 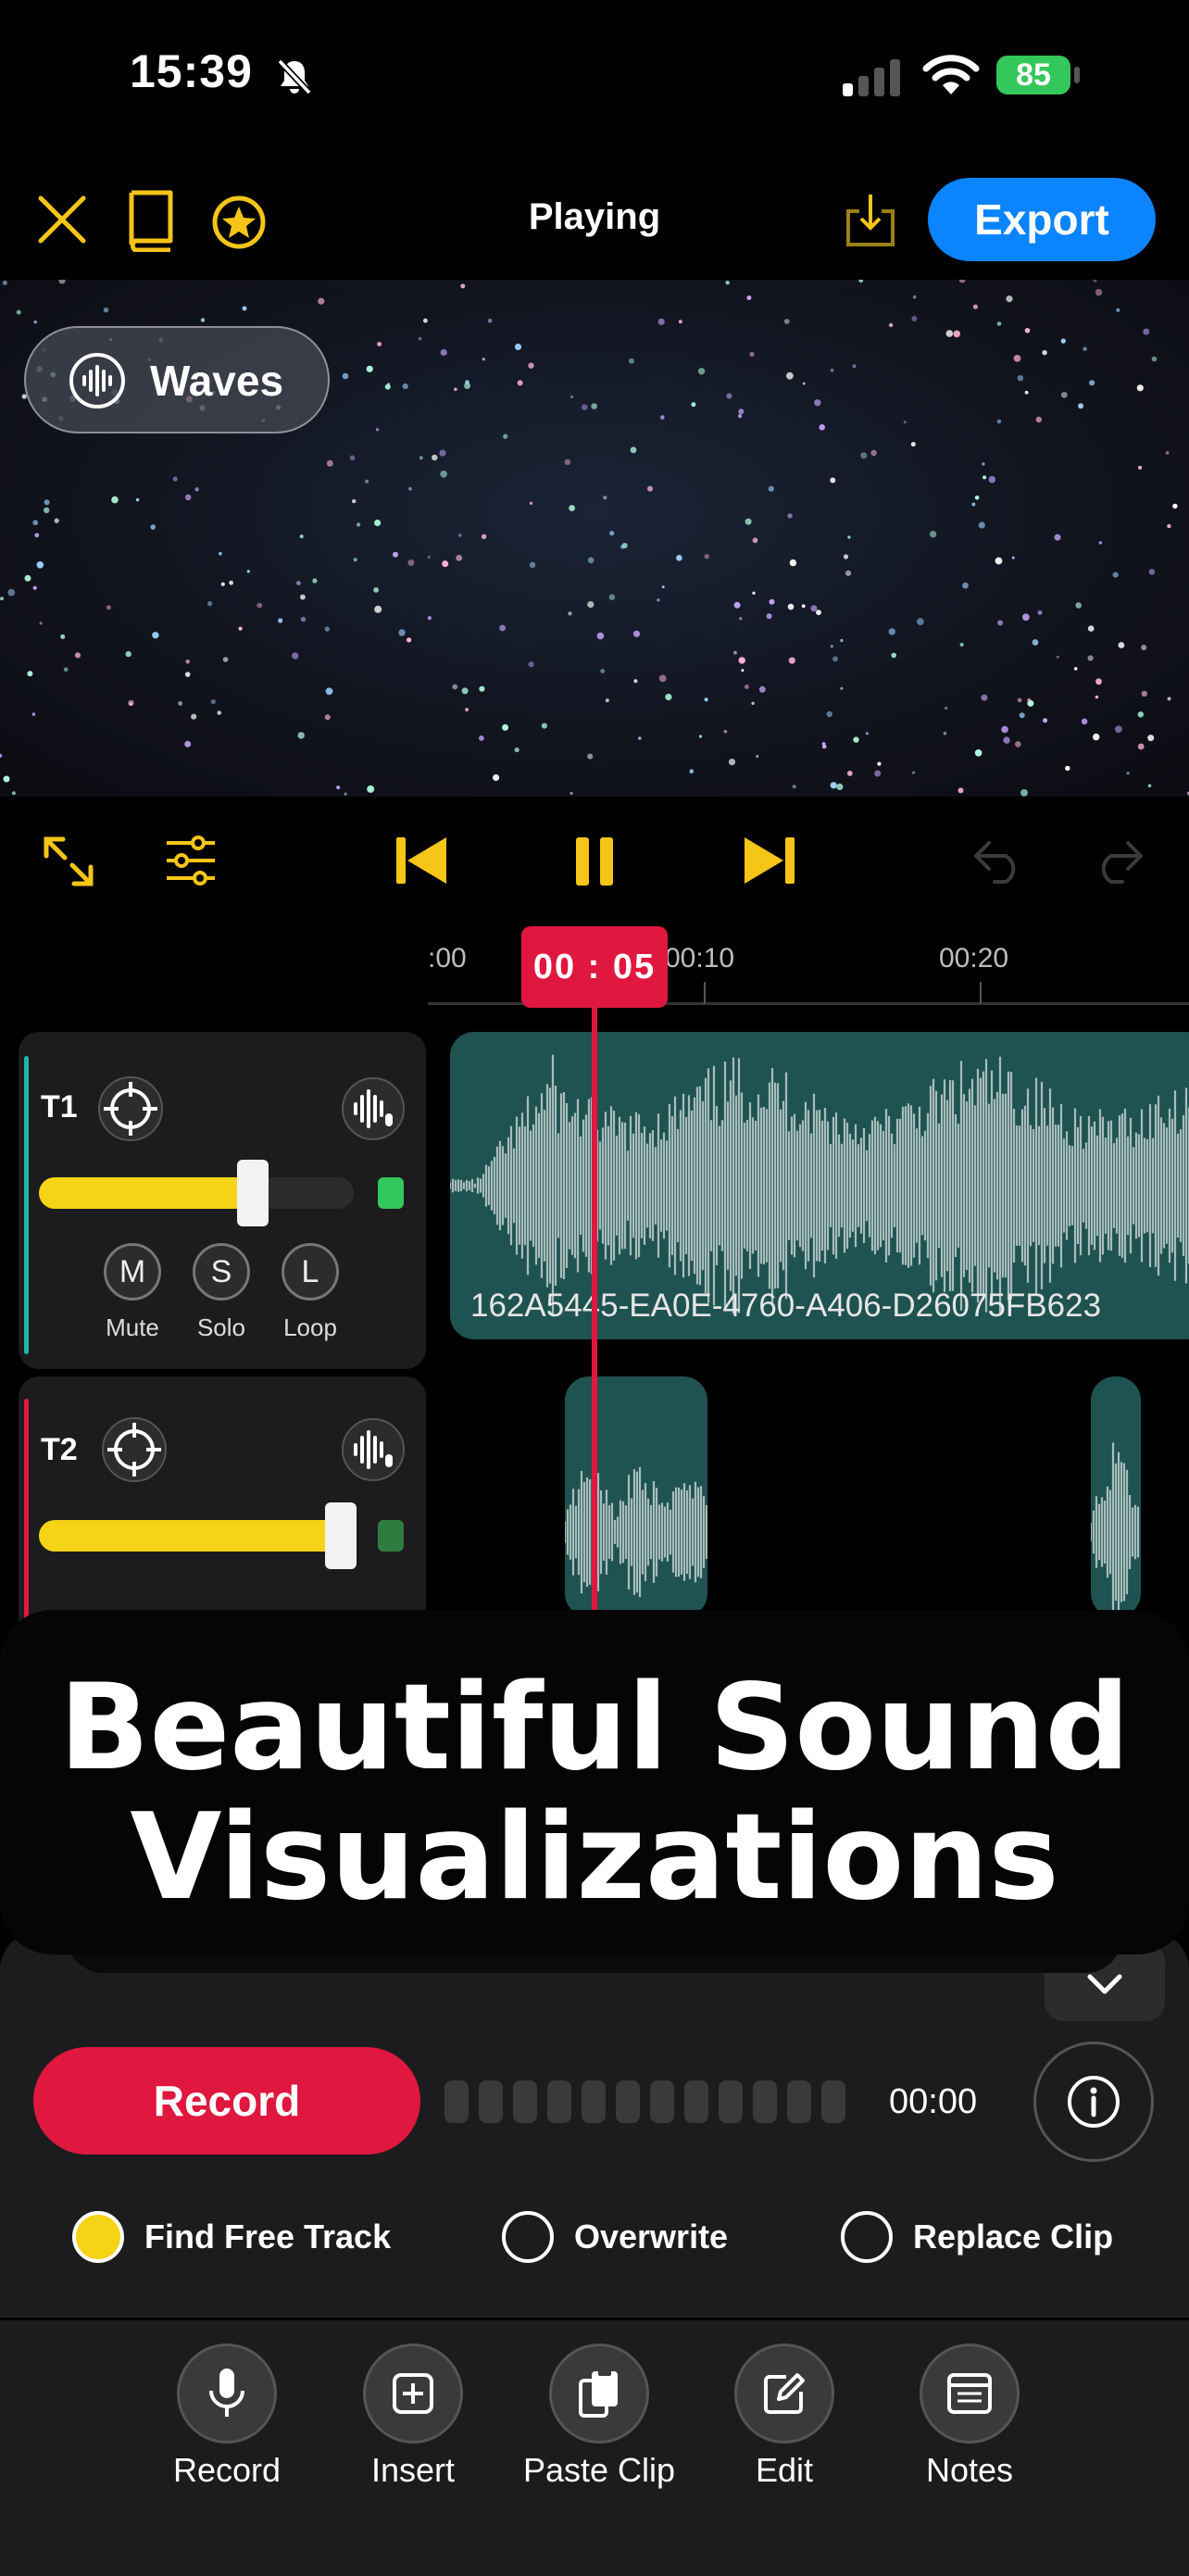 What do you see at coordinates (226, 2101) in the screenshot?
I see `record-button: Record` at bounding box center [226, 2101].